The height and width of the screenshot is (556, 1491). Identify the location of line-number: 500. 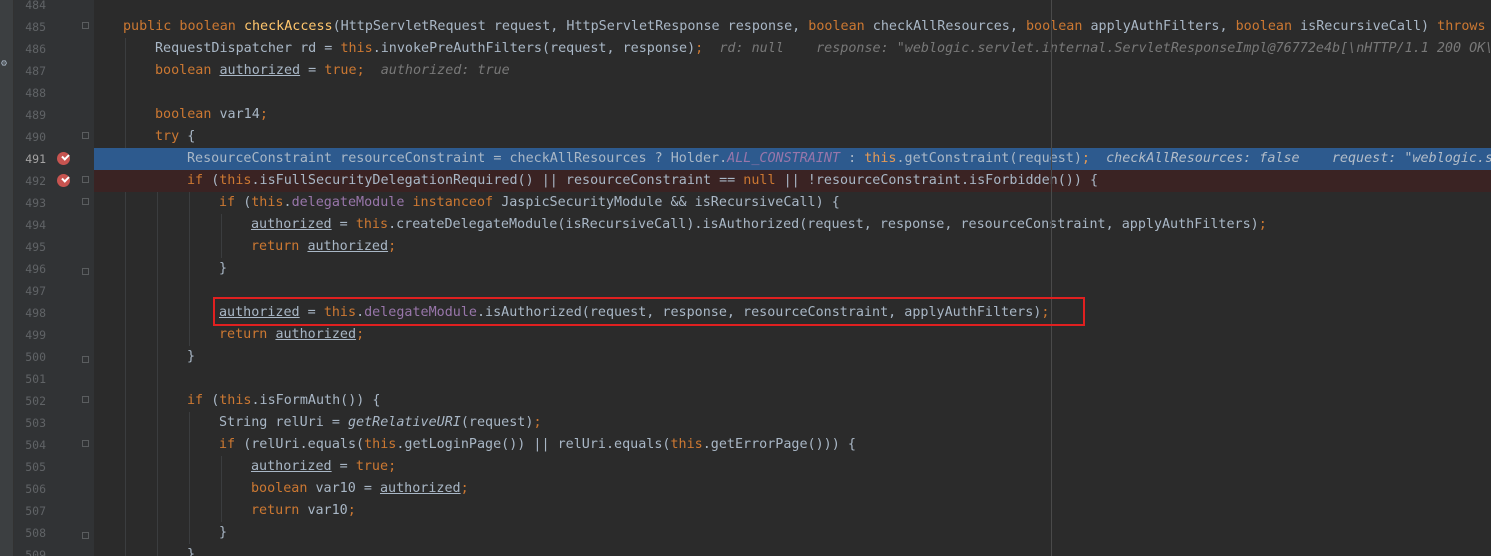
(35, 357).